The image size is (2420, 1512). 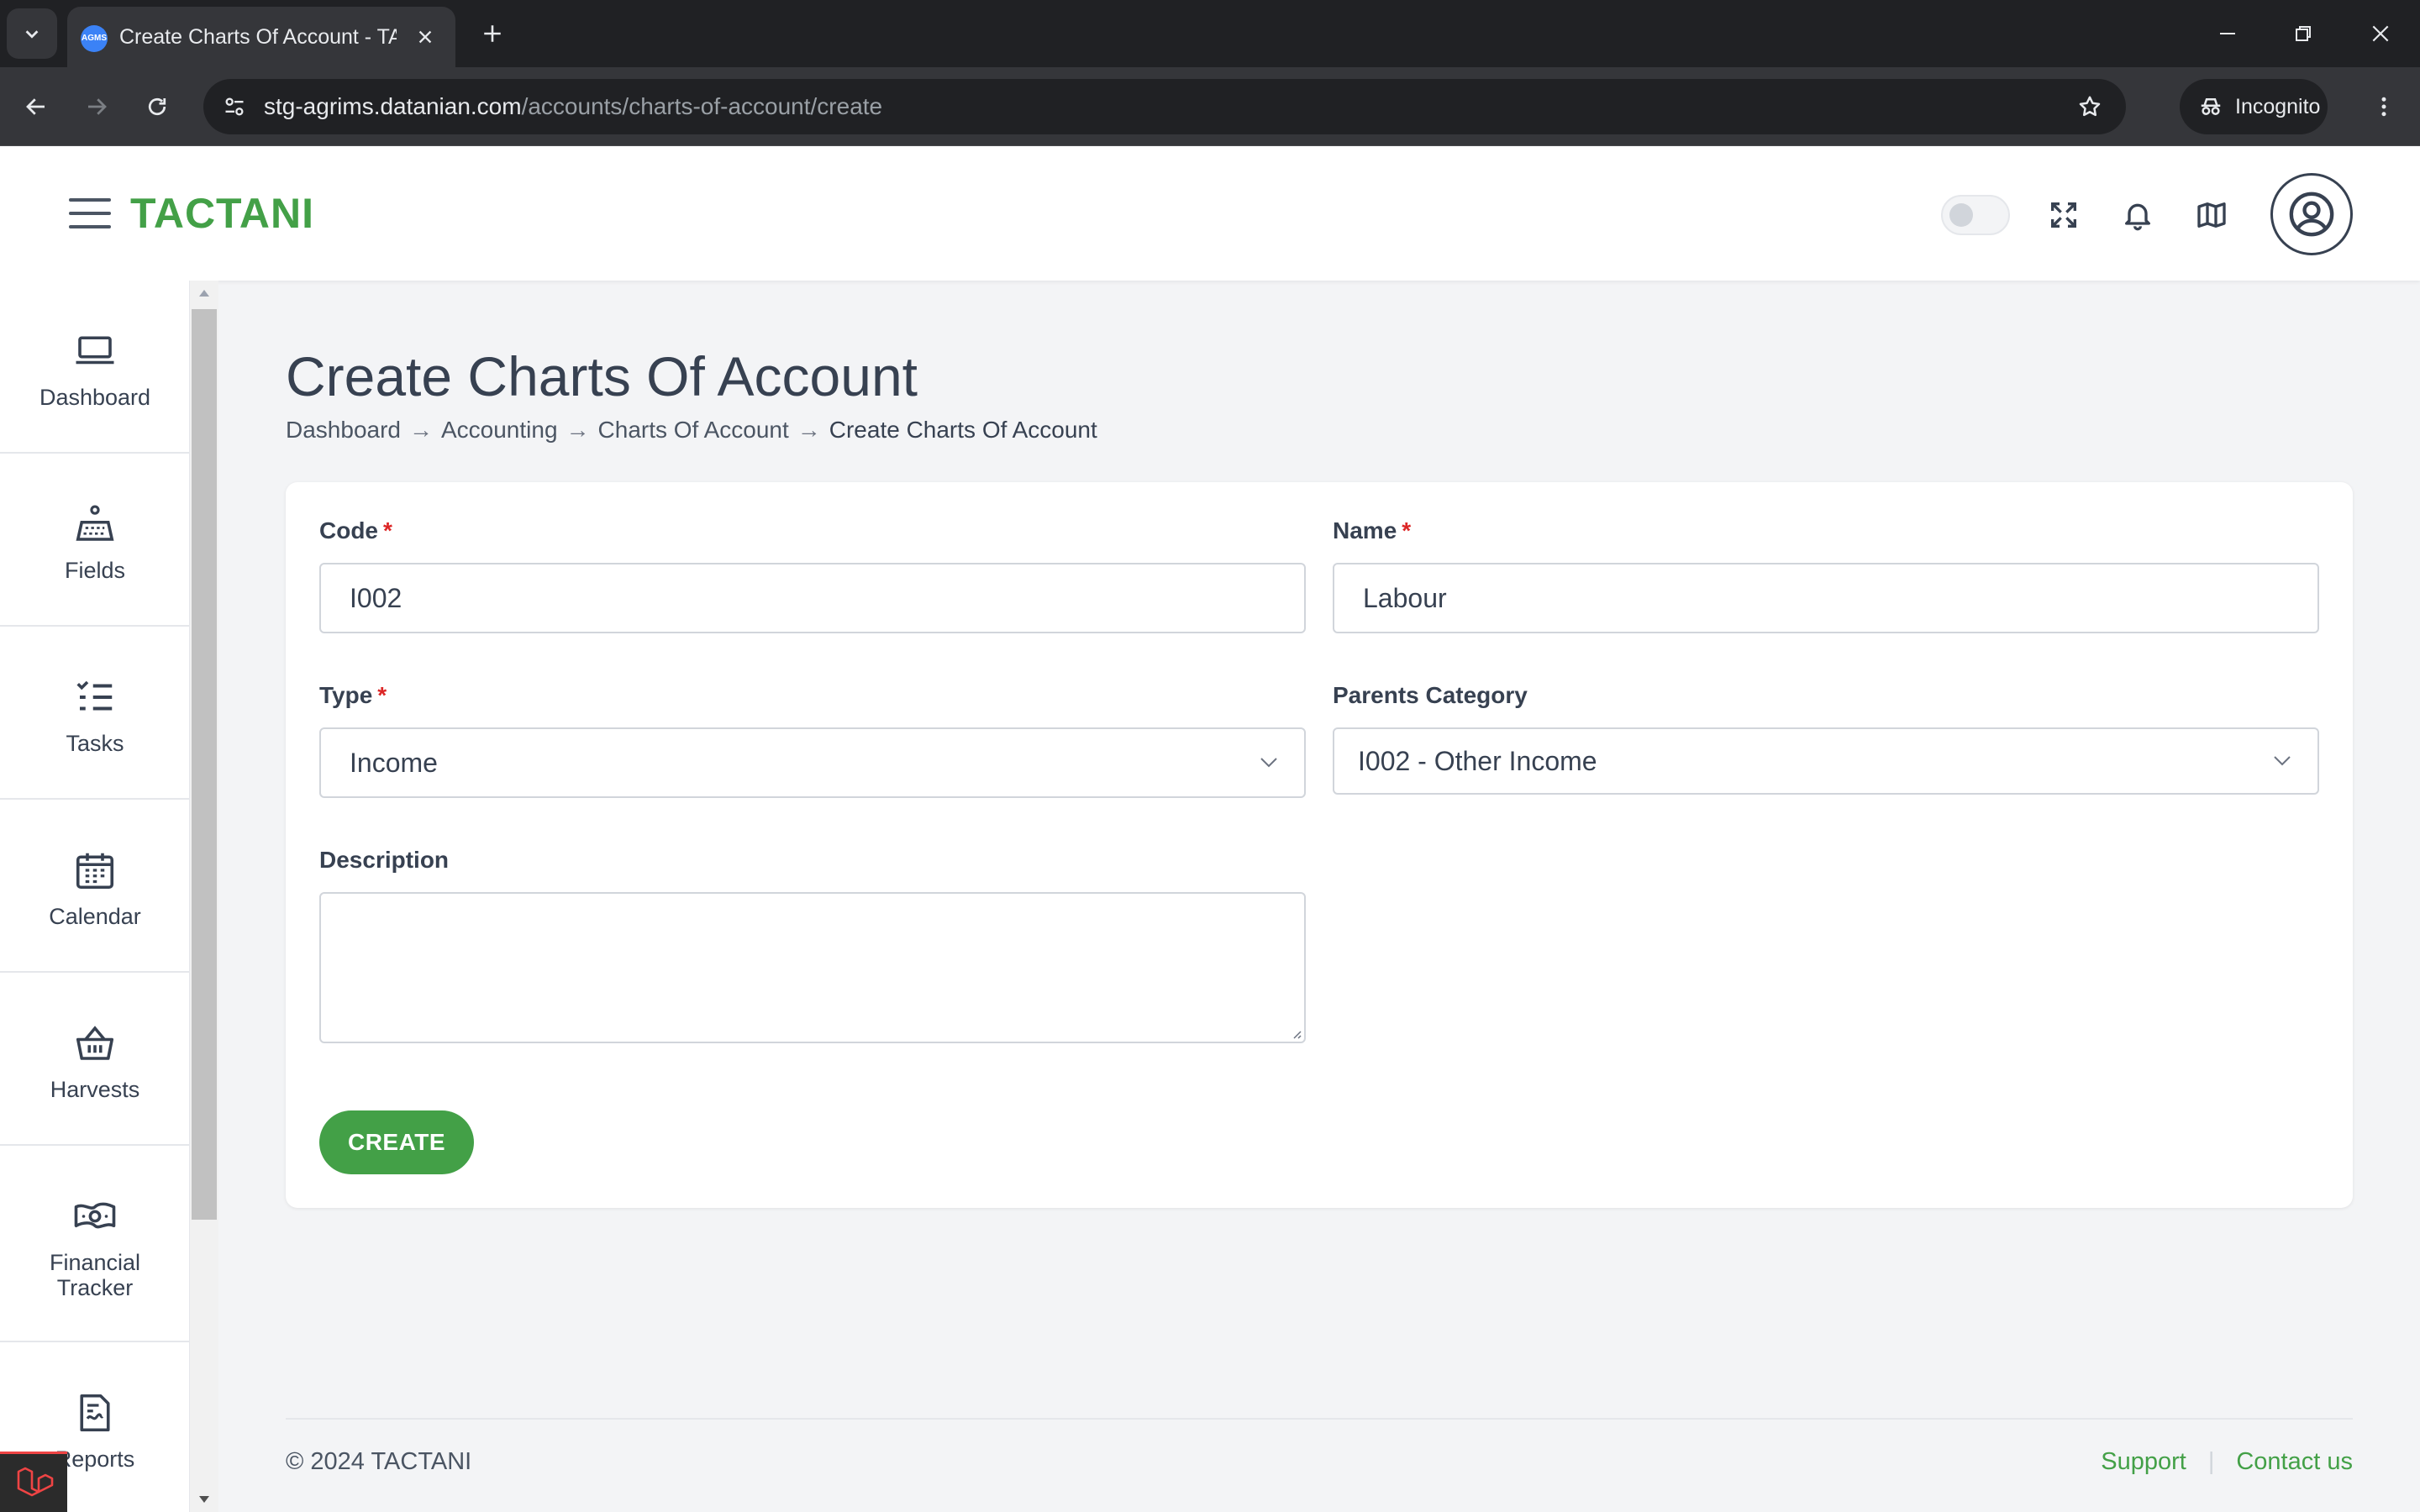 What do you see at coordinates (355, 530) in the screenshot?
I see `code-label: Code *` at bounding box center [355, 530].